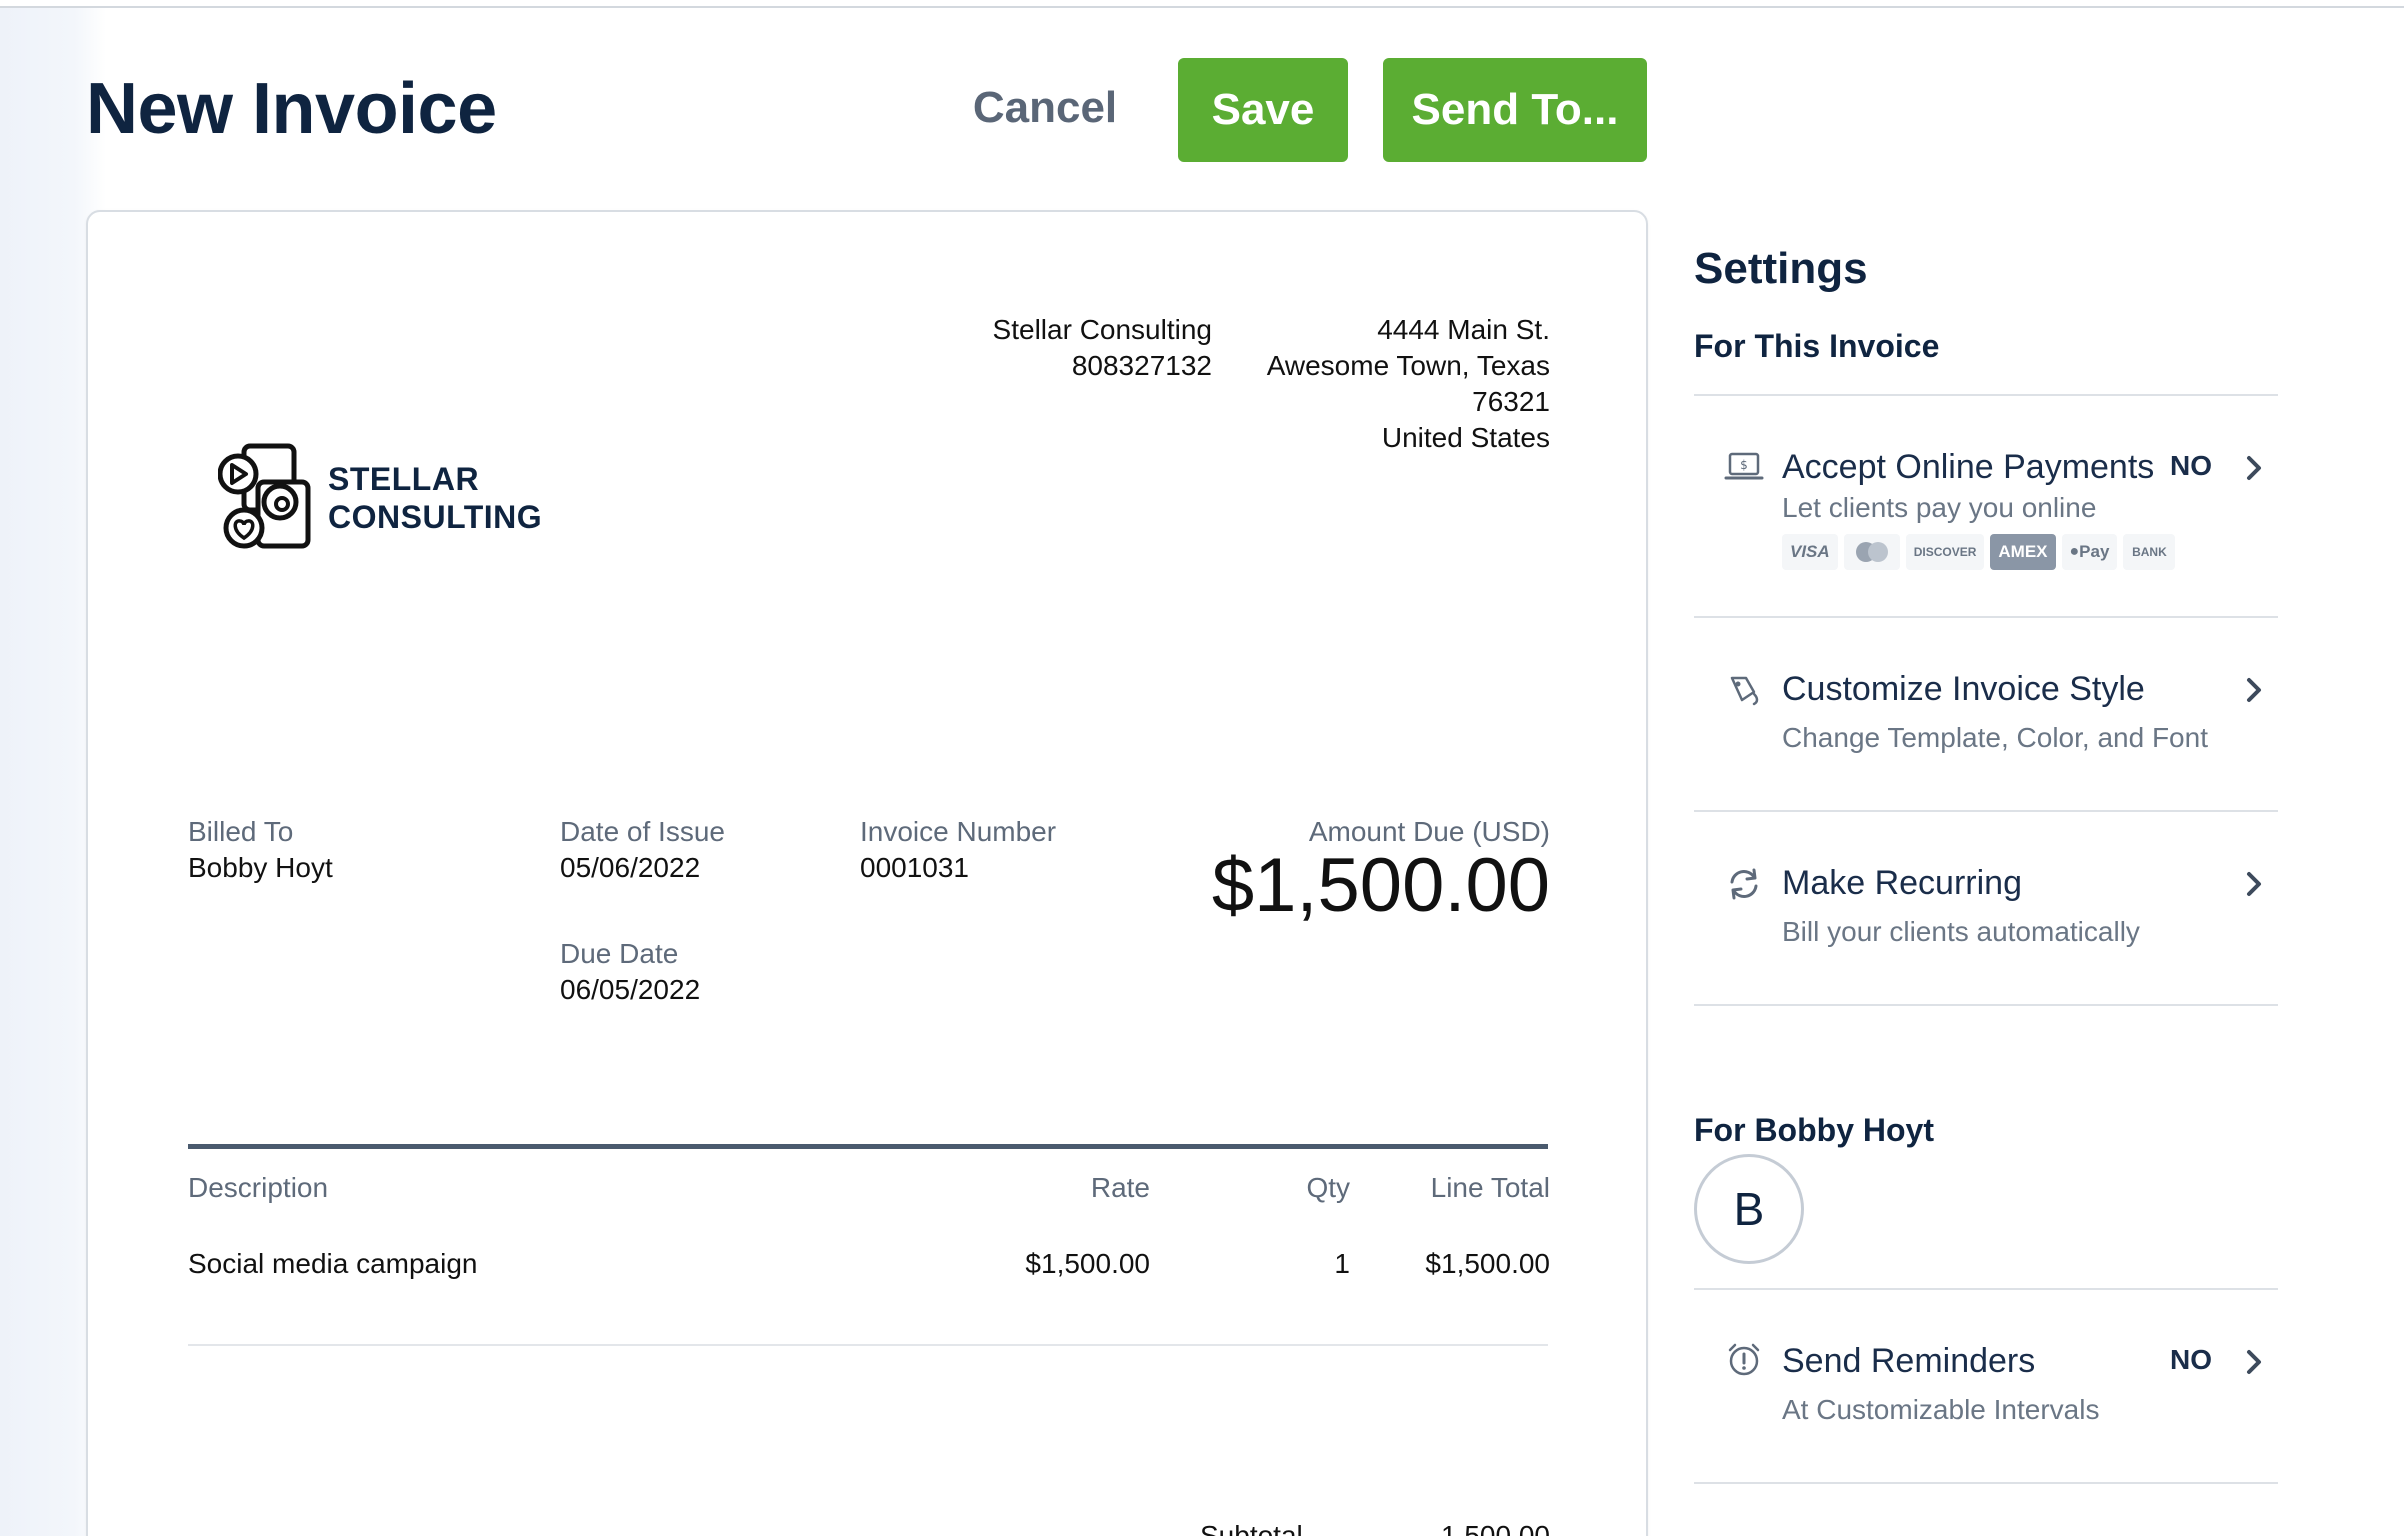  I want to click on setting-subtitle: Change Template, Color, and Font, so click(1995, 737).